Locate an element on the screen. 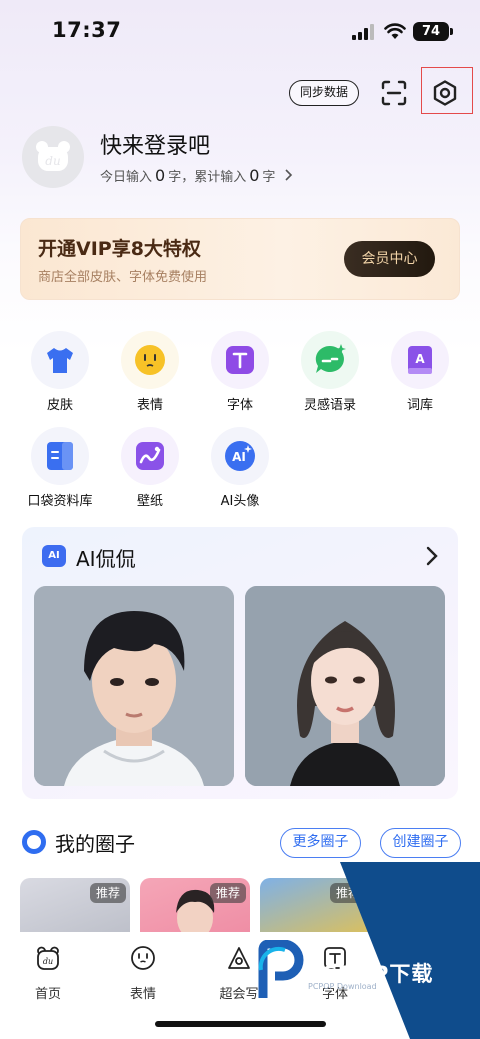 The width and height of the screenshot is (480, 1039). ai-write-icon is located at coordinates (239, 958).